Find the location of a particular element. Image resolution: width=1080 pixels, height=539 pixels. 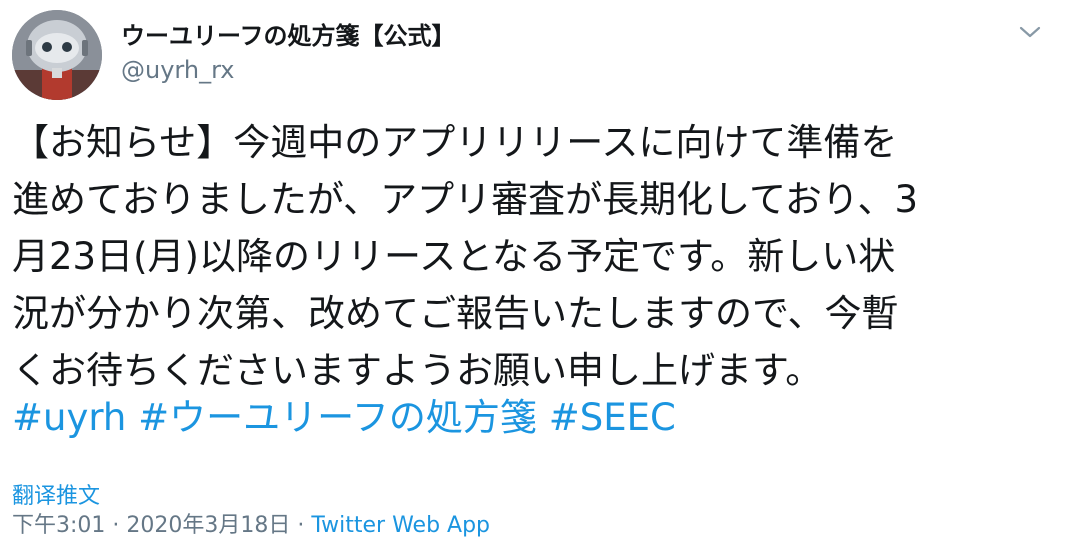

robot-avatar-icon is located at coordinates (57, 55).